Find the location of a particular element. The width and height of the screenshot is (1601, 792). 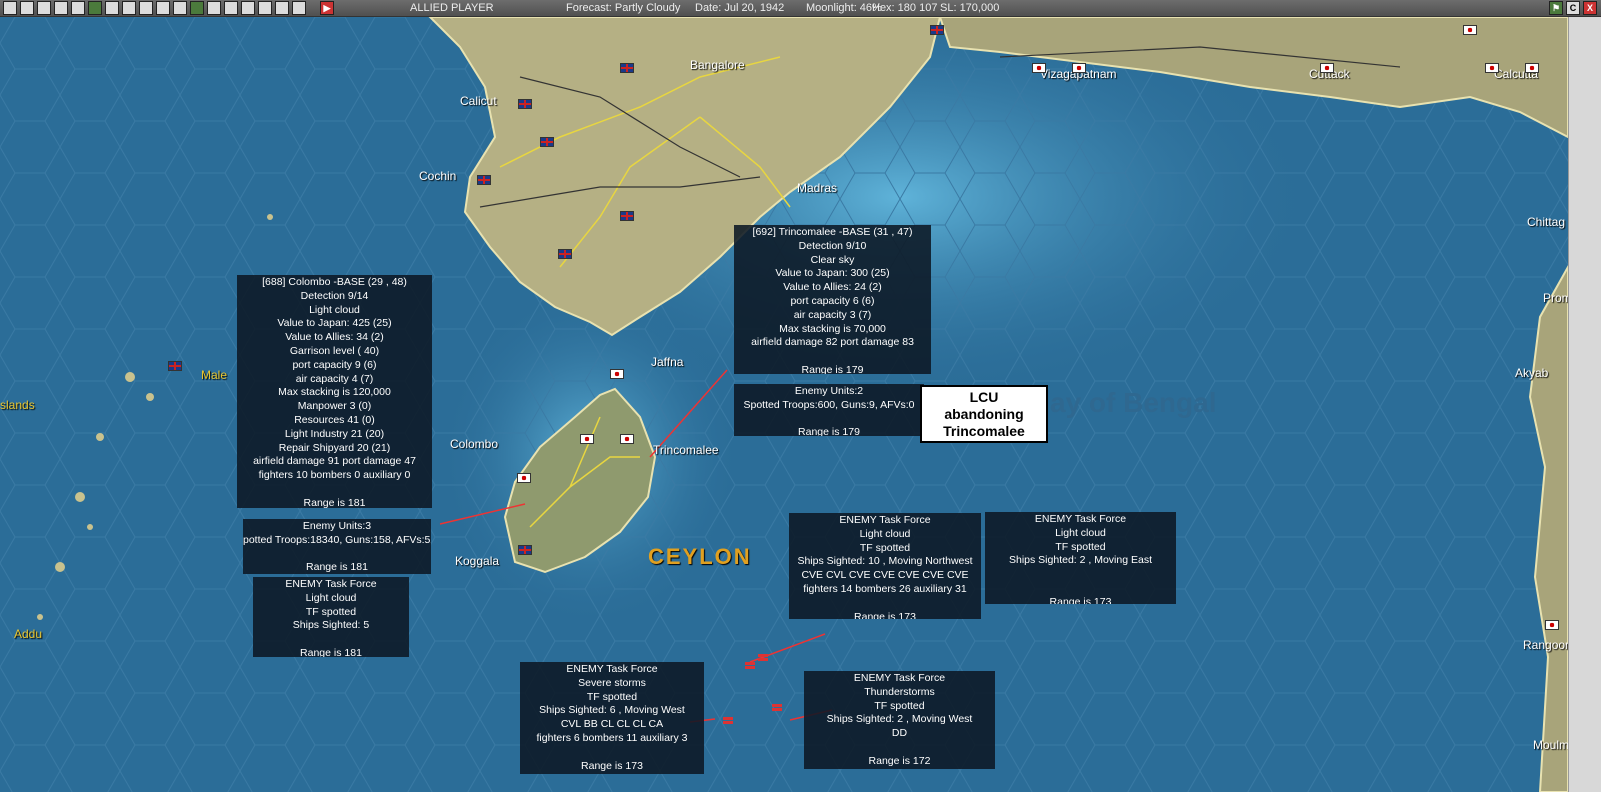

popup-line: Resources 41 (0) is located at coordinates (334, 419).